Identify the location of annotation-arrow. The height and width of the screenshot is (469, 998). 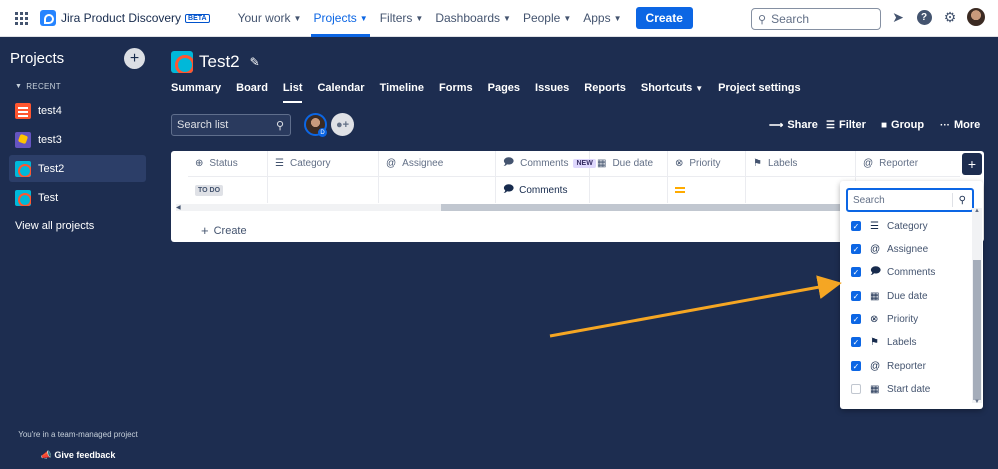
(695, 306).